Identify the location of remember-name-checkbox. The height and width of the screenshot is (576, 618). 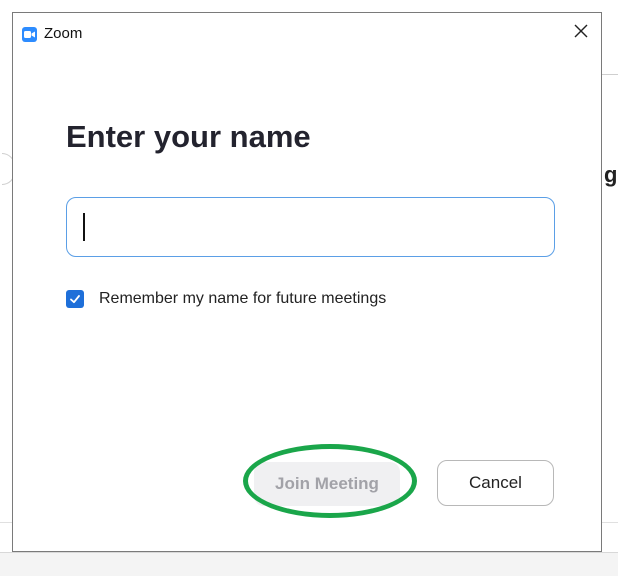
(75, 299).